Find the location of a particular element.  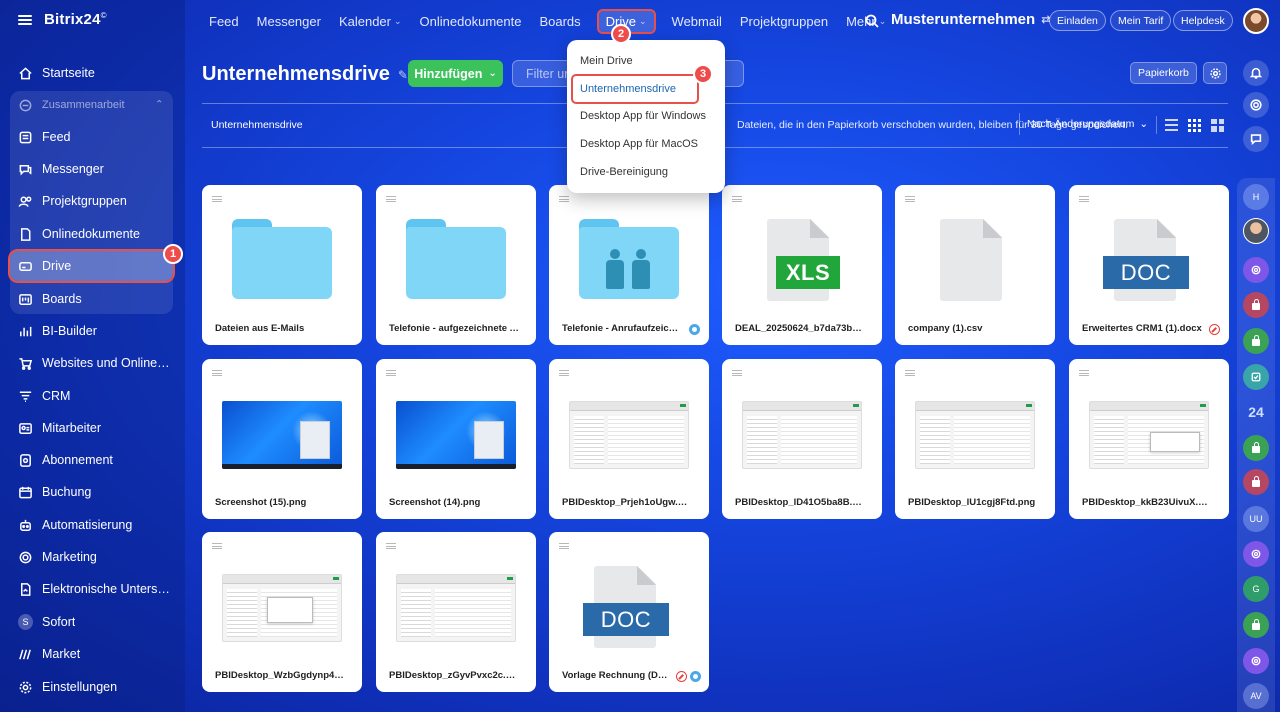

chat-button is located at coordinates (1256, 139).